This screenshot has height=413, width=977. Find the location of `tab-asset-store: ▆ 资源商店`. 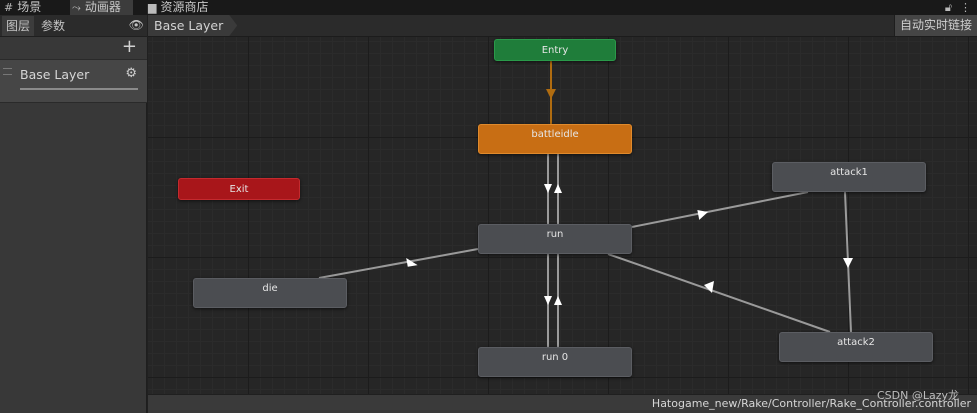

tab-asset-store: ▆ 资源商店 is located at coordinates (178, 7).